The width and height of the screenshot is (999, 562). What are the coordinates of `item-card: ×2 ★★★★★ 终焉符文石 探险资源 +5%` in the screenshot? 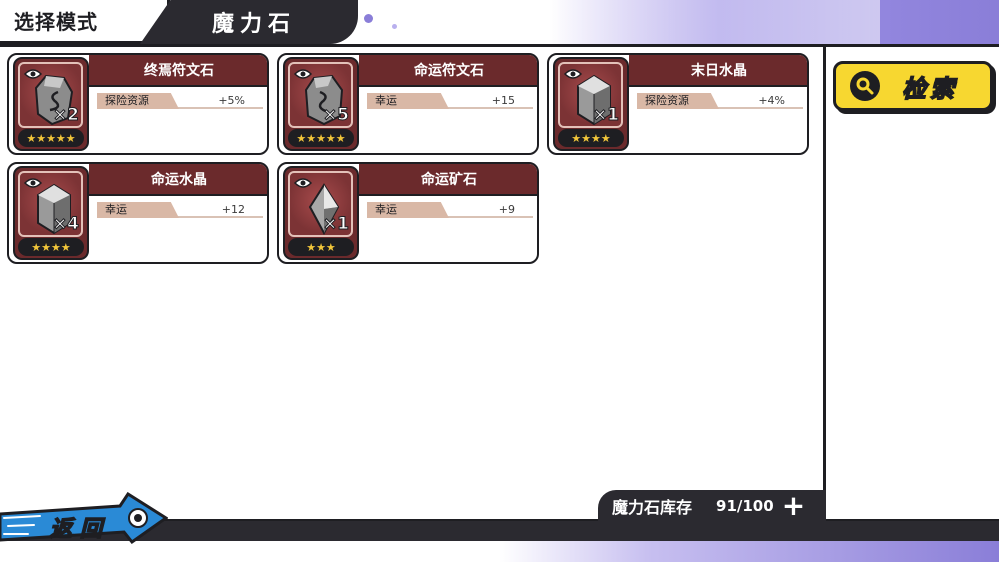 It's located at (138, 104).